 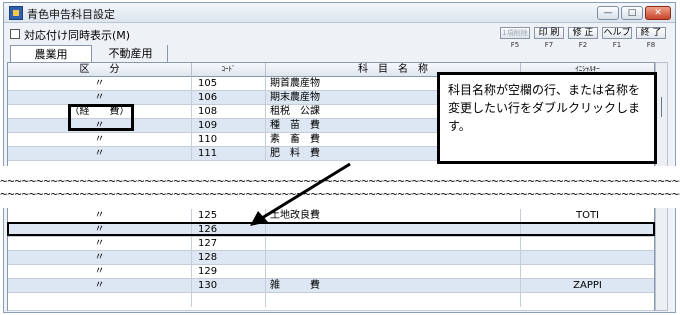 I want to click on table-row: 〃 127, so click(x=331, y=244).